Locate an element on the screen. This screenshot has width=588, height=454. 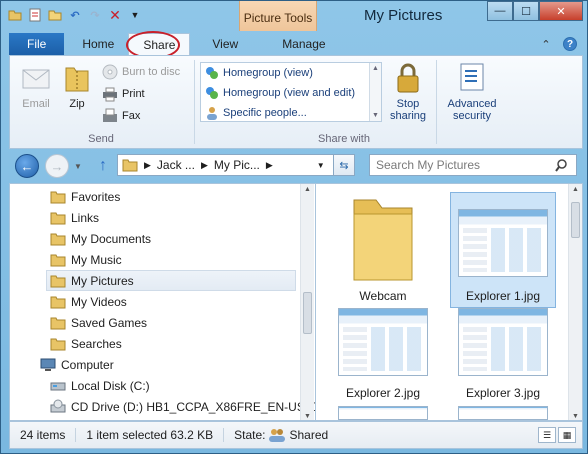
nav-item-my-pictures: My Pictures is located at coordinates (171, 280).